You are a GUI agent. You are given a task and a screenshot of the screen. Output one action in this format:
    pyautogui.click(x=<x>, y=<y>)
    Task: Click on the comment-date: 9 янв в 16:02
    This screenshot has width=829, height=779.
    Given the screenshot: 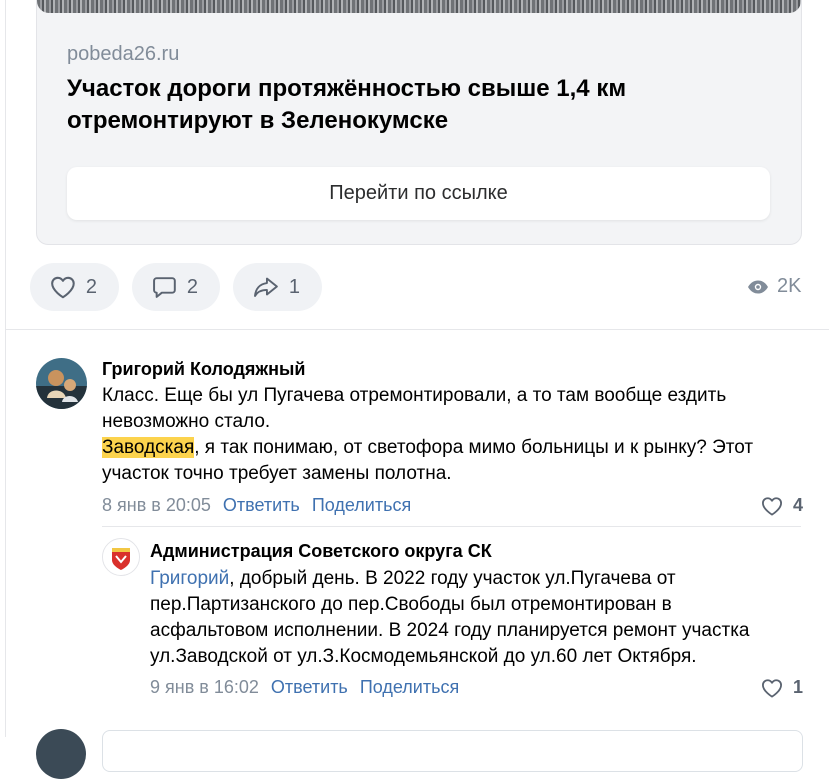 What is the action you would take?
    pyautogui.click(x=204, y=687)
    